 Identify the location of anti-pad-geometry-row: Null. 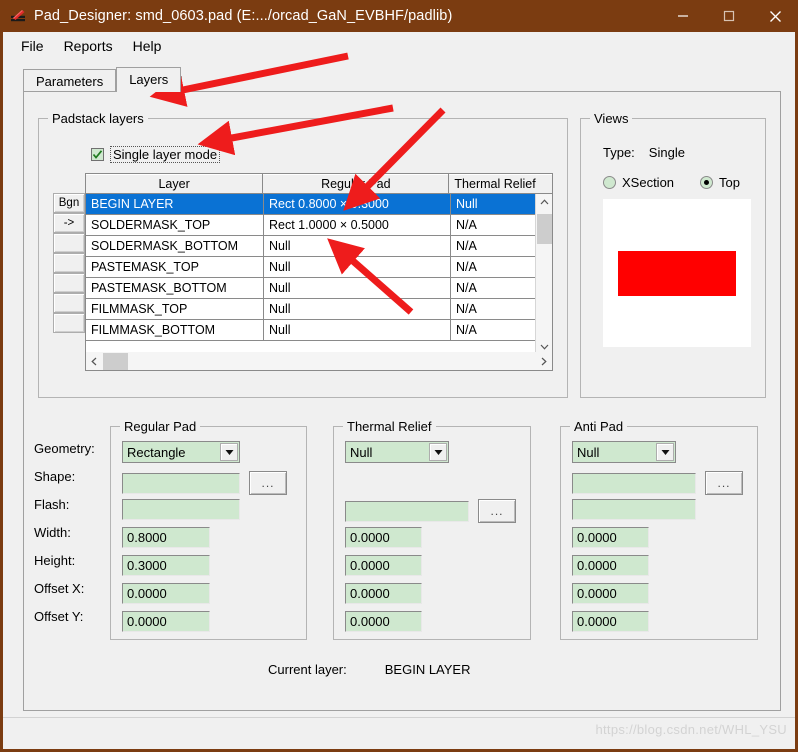
(624, 452).